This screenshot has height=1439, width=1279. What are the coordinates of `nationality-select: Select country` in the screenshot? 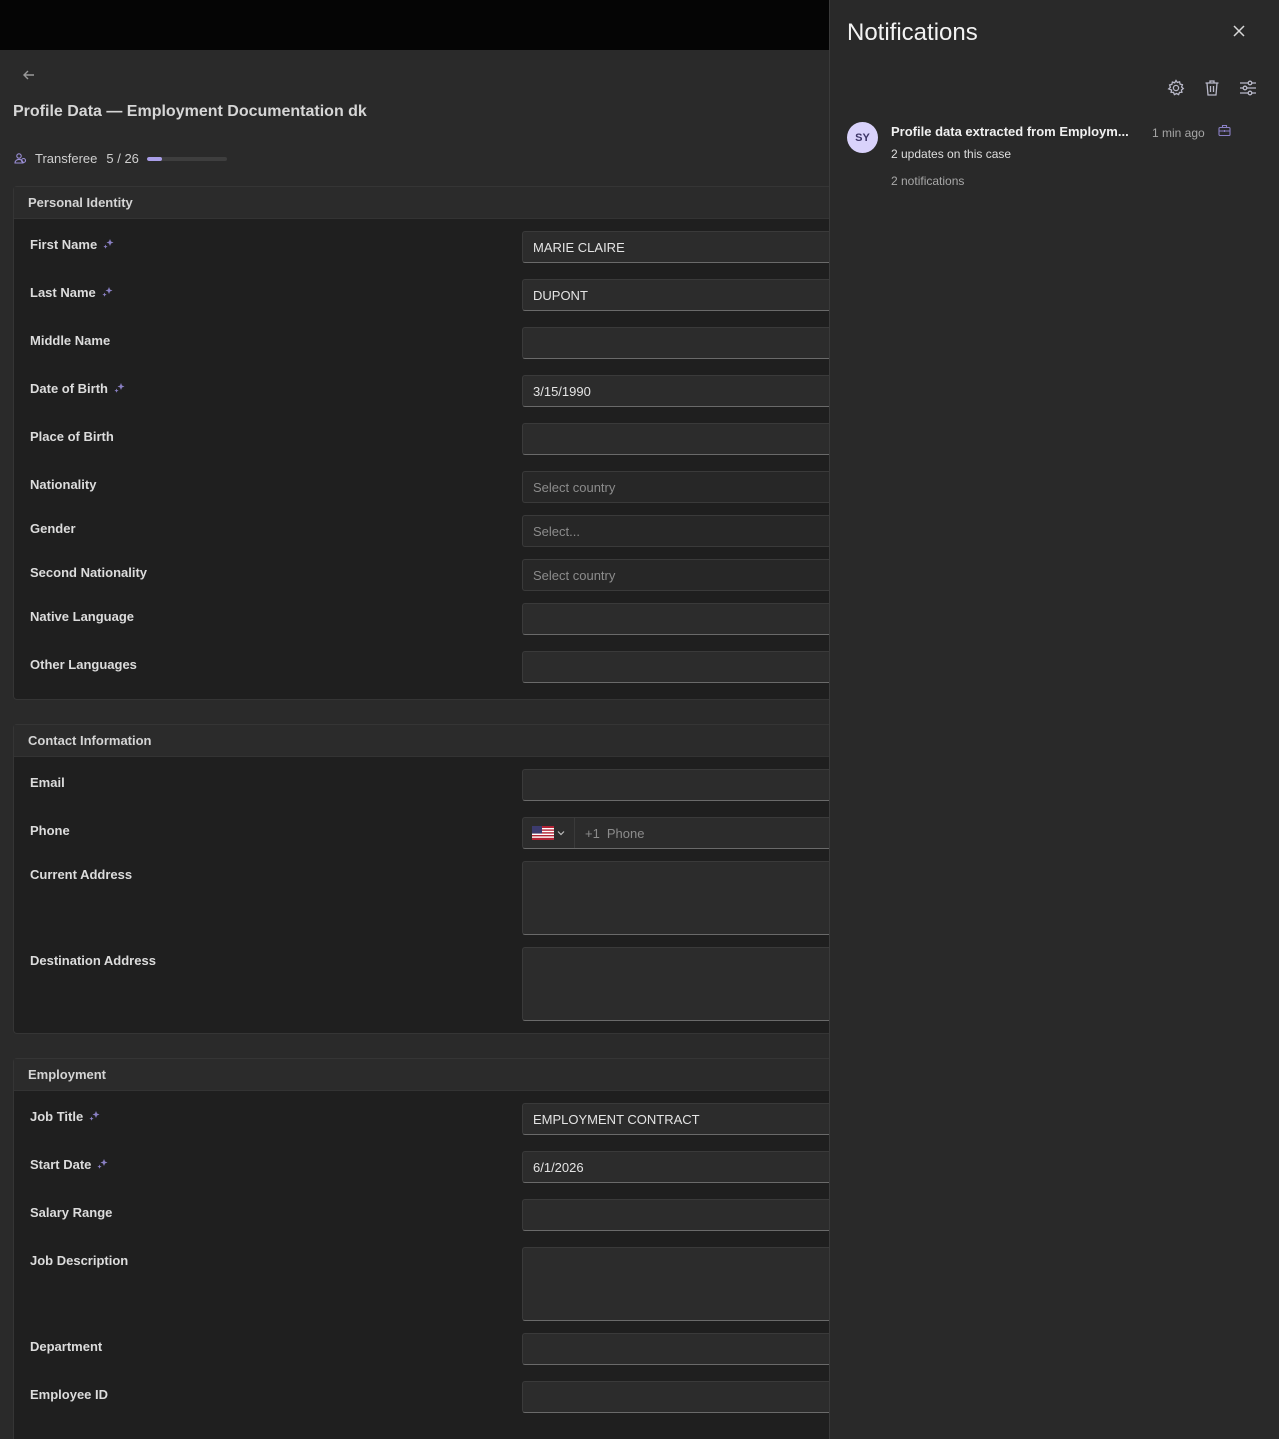 It's located at (676, 487).